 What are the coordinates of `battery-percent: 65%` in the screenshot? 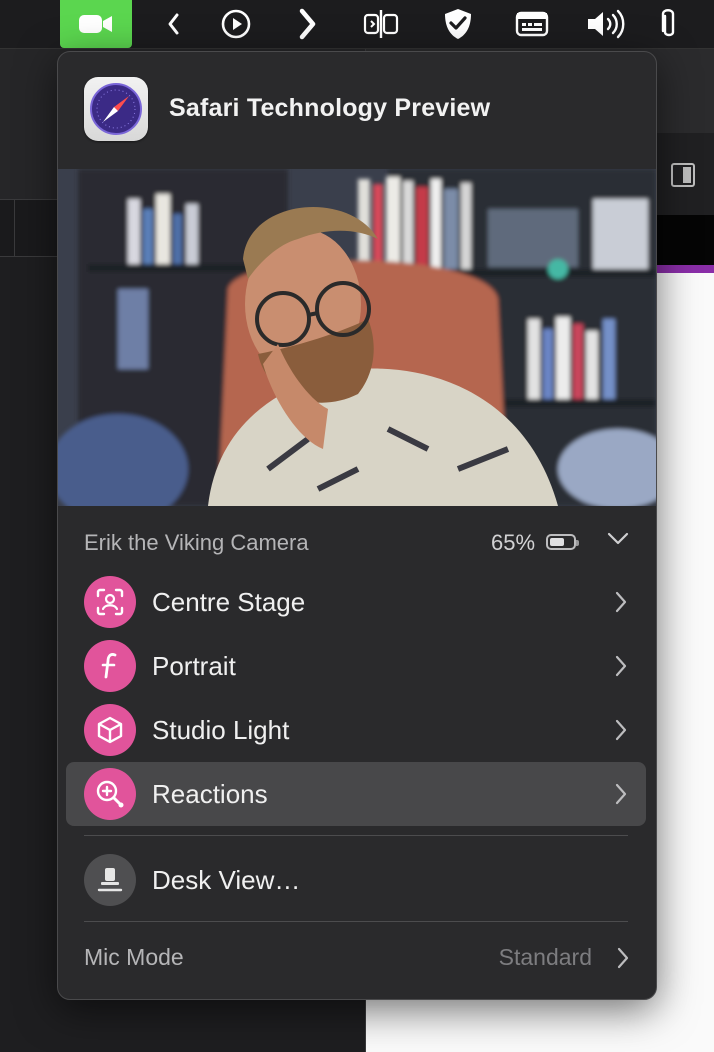 It's located at (513, 542).